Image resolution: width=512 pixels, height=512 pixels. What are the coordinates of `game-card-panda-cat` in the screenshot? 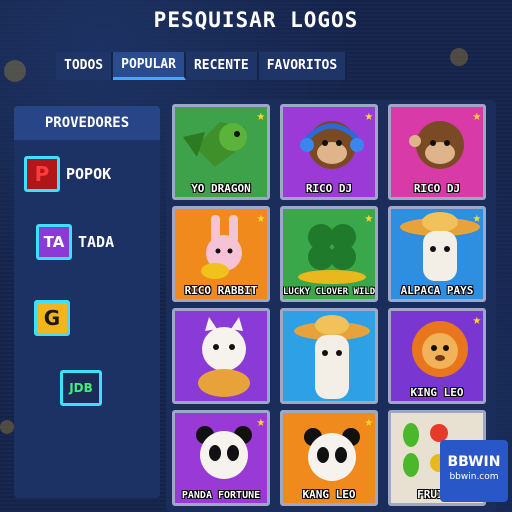 It's located at (221, 356).